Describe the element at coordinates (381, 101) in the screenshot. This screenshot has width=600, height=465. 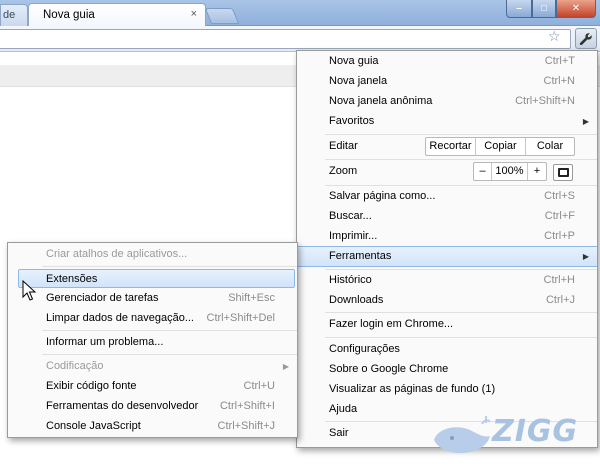
I see `menu-item-label: Nova janela anônima` at that location.